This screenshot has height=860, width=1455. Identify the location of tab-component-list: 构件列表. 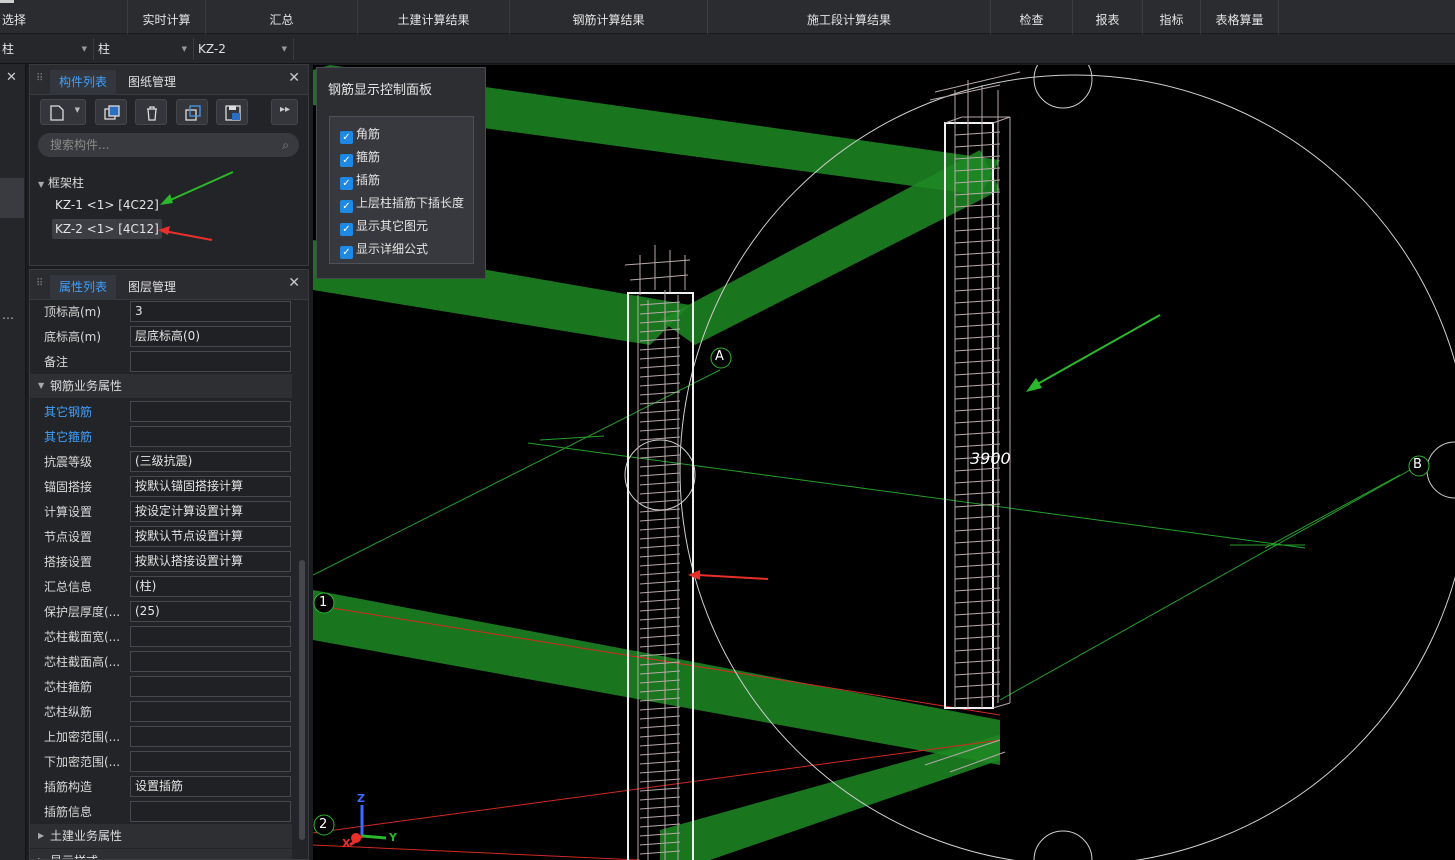
(83, 82).